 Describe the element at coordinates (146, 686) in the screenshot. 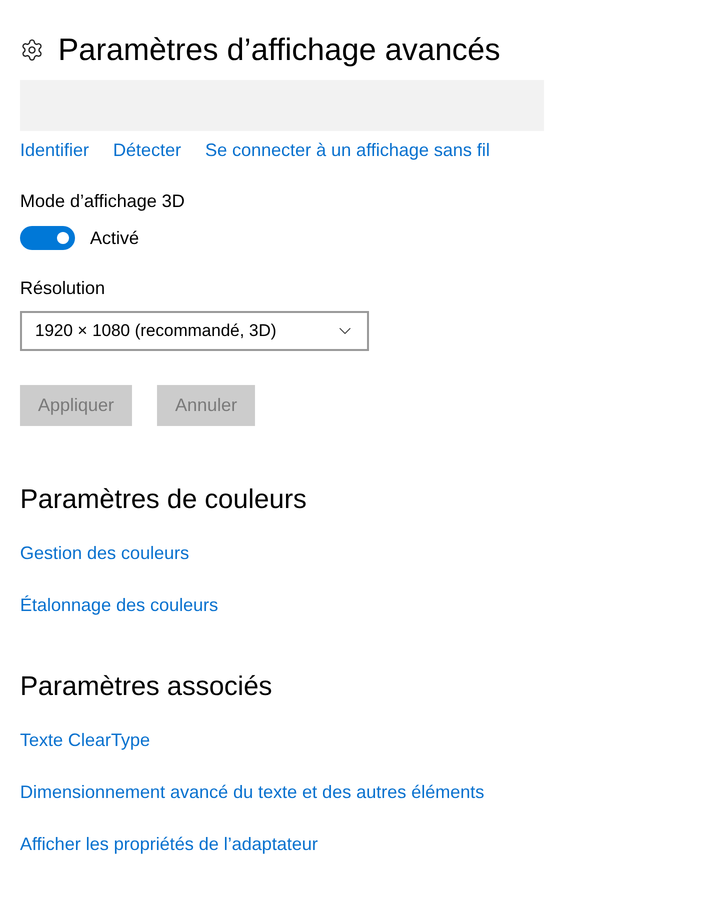

I see `section-heading: Paramètres associés` at that location.